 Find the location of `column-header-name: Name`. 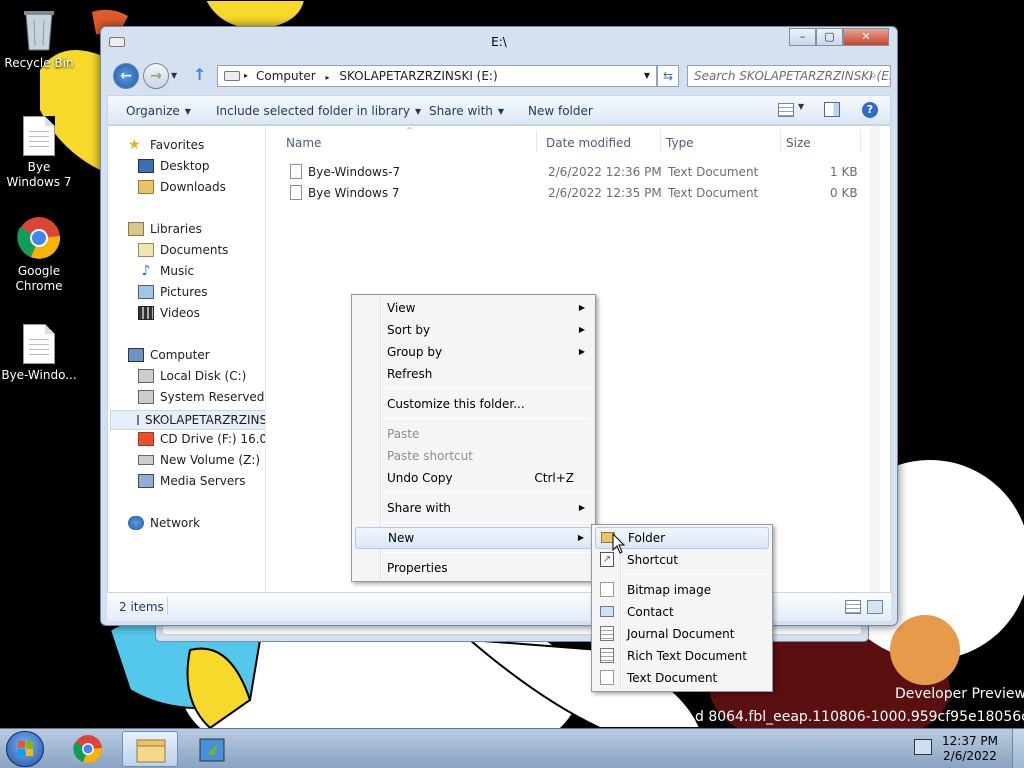

column-header-name: Name is located at coordinates (303, 143).